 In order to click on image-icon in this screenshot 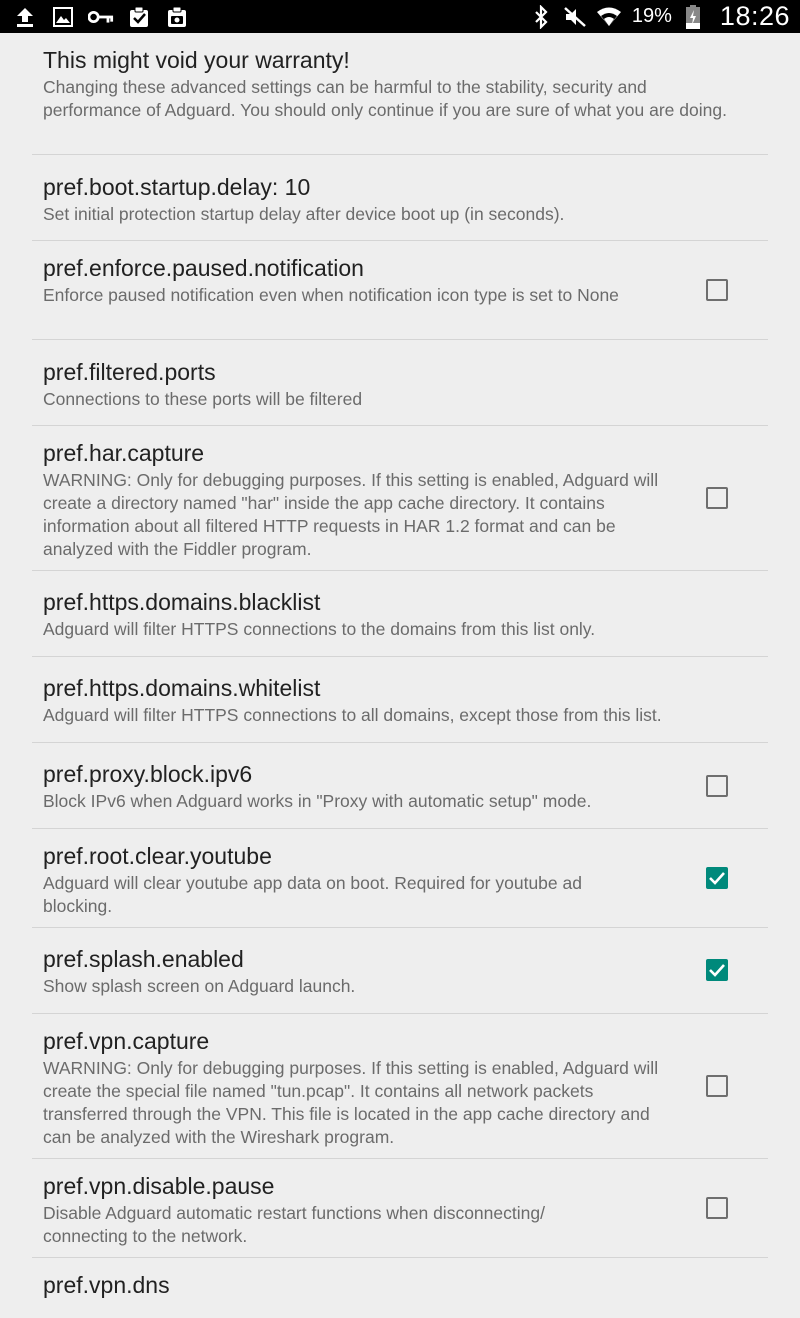, I will do `click(63, 17)`.